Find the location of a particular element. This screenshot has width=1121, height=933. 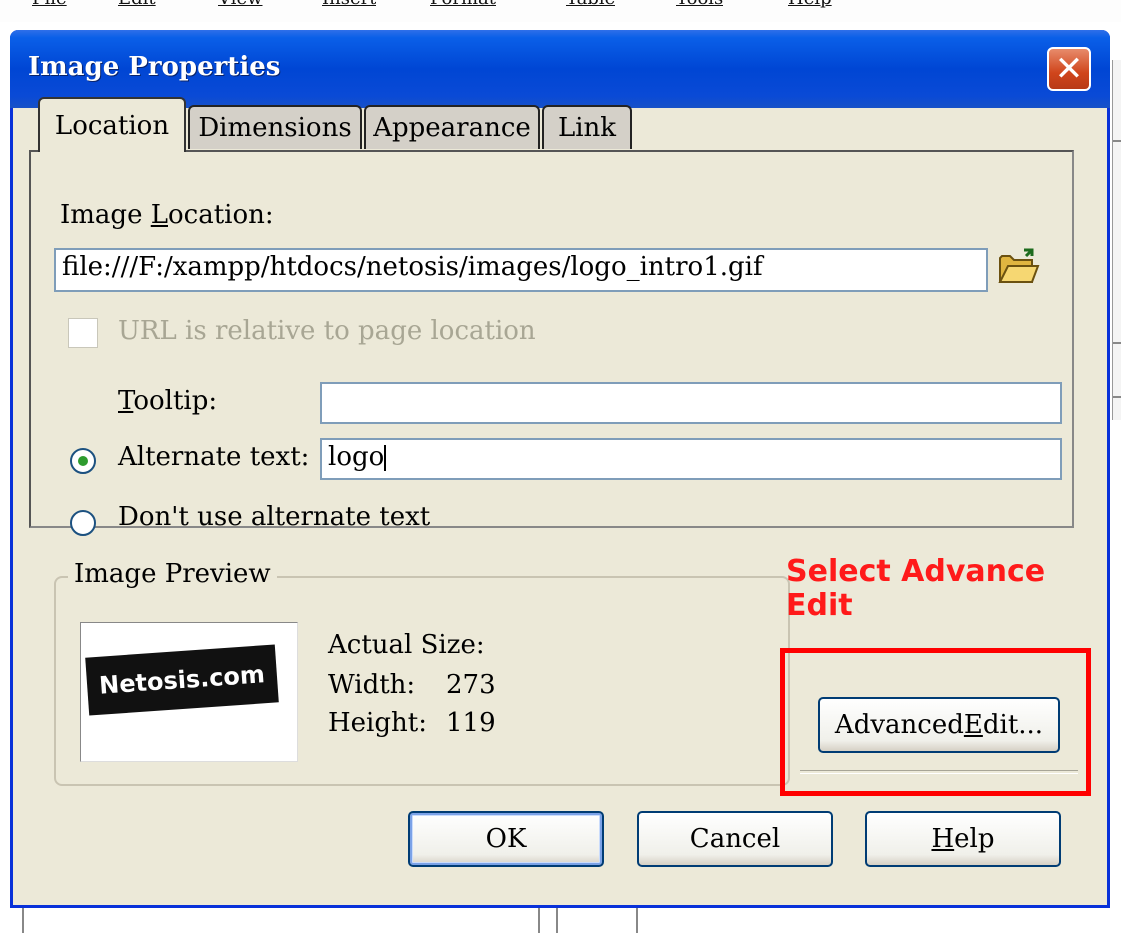

image-location-label: Image Location: is located at coordinates (167, 215).